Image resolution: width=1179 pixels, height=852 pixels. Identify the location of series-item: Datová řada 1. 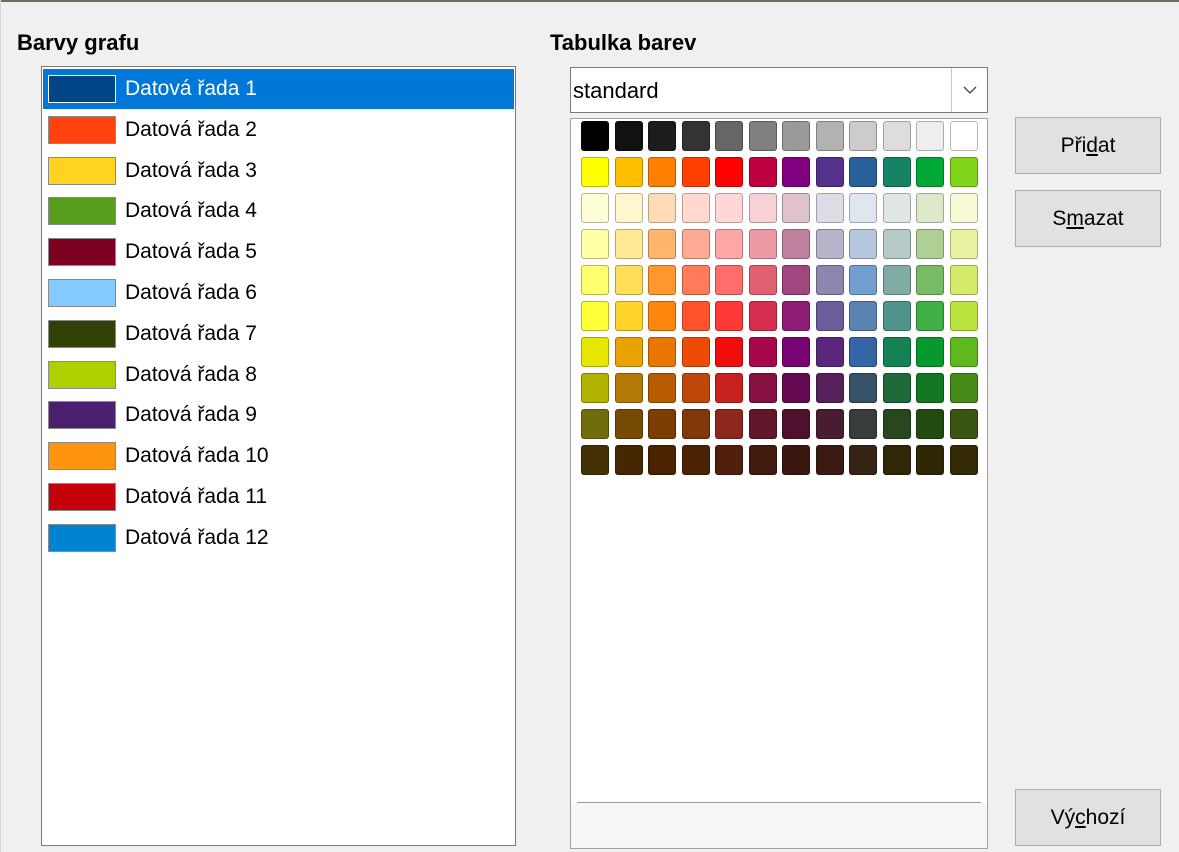
(278, 89).